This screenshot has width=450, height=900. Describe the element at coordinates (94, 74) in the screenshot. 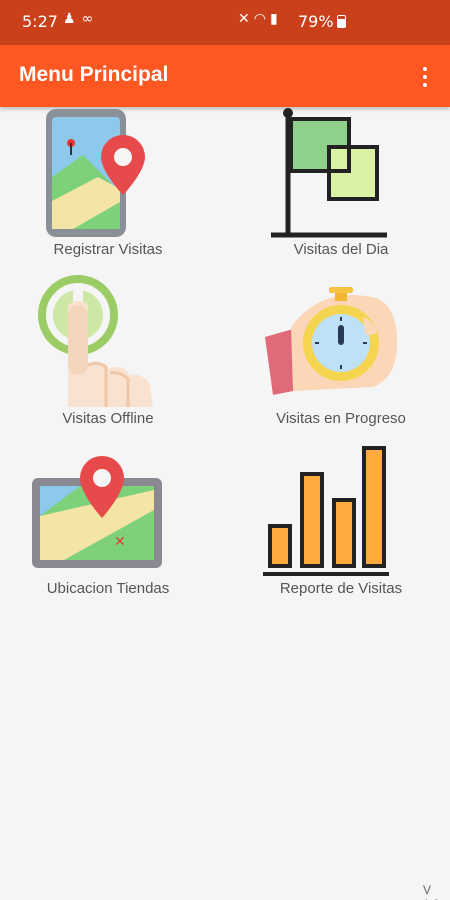

I see `page-title: Menu Principal` at that location.